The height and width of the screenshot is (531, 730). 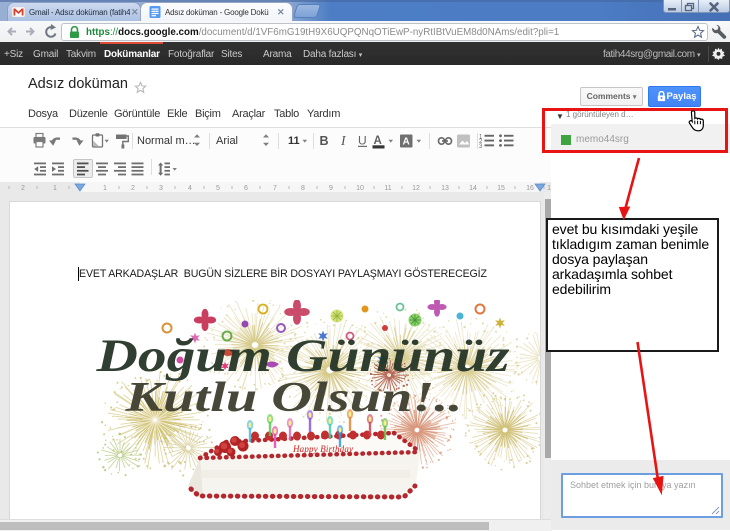 I want to click on svg-text: 15, so click(x=501, y=188).